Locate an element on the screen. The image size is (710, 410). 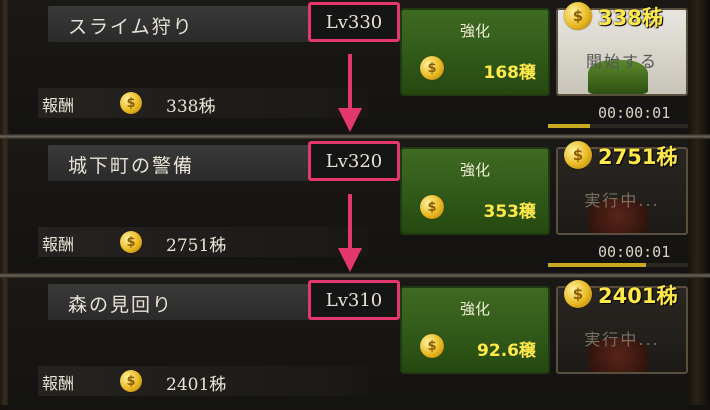
upgrade-button: 強化 $ 92.6穣 is located at coordinates (475, 330).